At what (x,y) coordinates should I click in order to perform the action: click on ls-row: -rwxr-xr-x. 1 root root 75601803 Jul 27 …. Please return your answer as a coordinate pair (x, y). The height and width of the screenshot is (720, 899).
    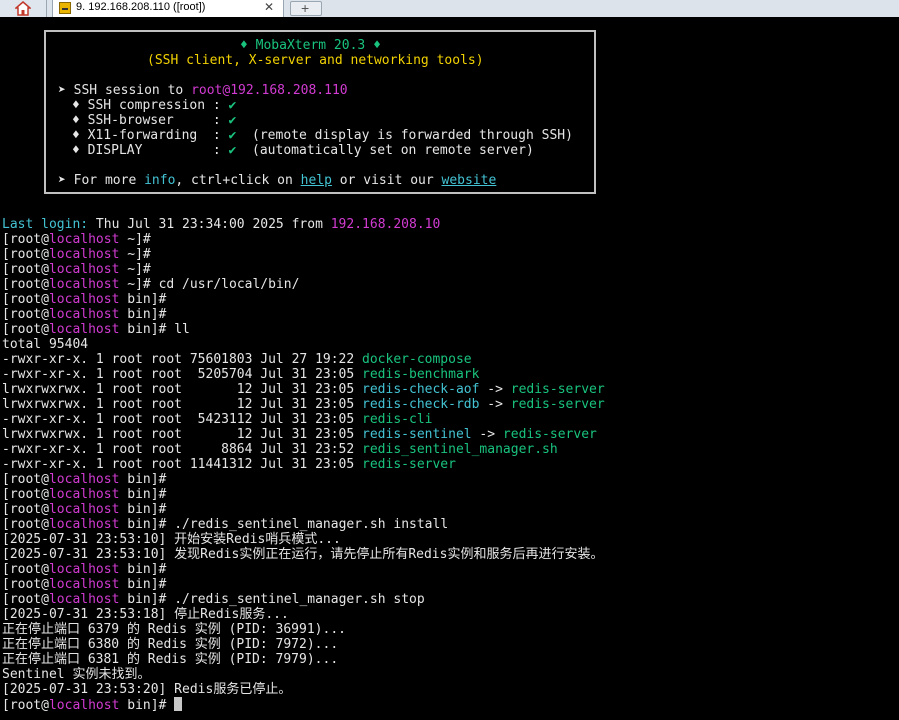
    Looking at the image, I should click on (237, 359).